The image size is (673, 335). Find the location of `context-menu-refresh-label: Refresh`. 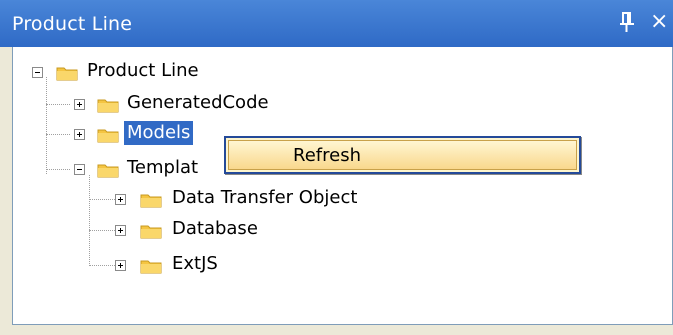

context-menu-refresh-label: Refresh is located at coordinates (327, 155).